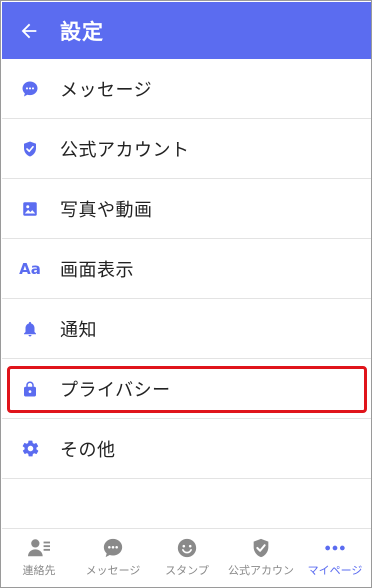 This screenshot has height=588, width=372. Describe the element at coordinates (113, 570) in the screenshot. I see `tab-label: メッセージ` at that location.